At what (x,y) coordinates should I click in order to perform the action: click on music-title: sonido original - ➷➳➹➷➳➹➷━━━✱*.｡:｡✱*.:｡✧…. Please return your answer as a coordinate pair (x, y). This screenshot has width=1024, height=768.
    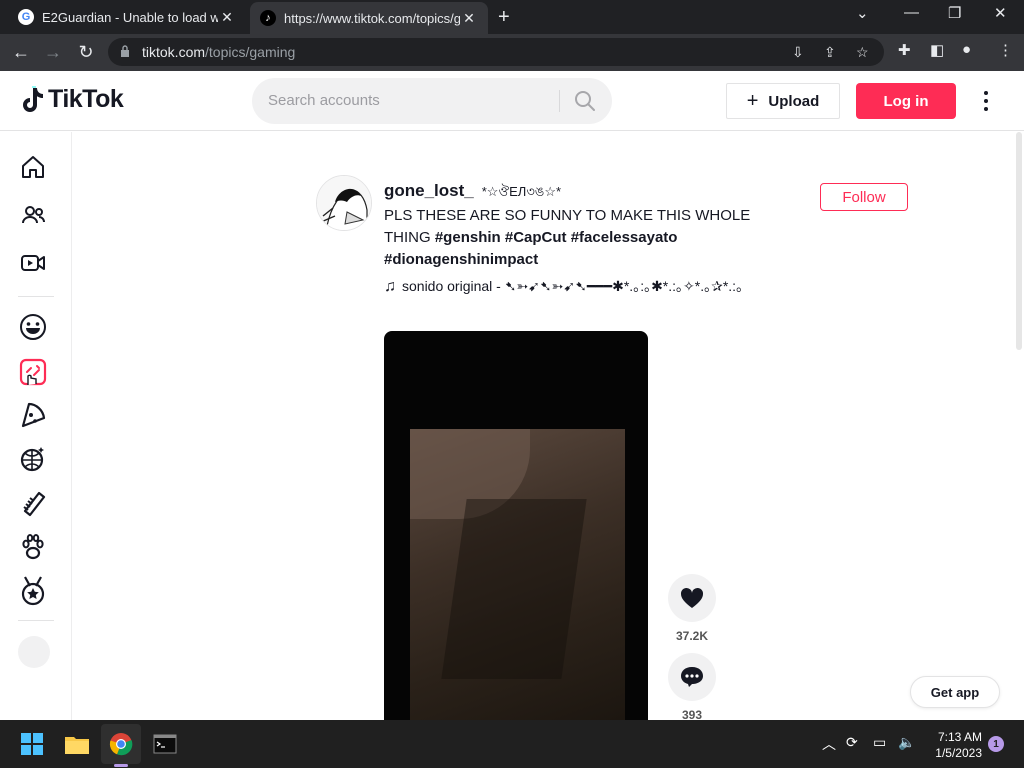
    Looking at the image, I should click on (573, 286).